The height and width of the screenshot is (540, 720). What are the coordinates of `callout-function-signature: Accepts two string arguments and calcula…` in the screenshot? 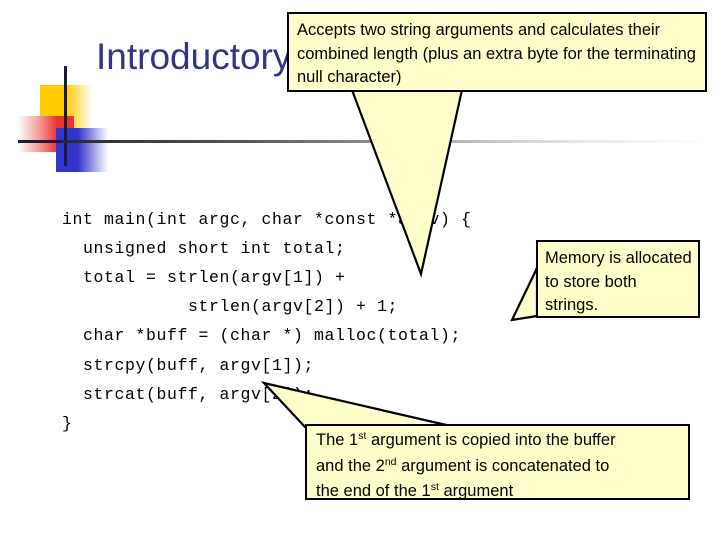 It's located at (497, 52).